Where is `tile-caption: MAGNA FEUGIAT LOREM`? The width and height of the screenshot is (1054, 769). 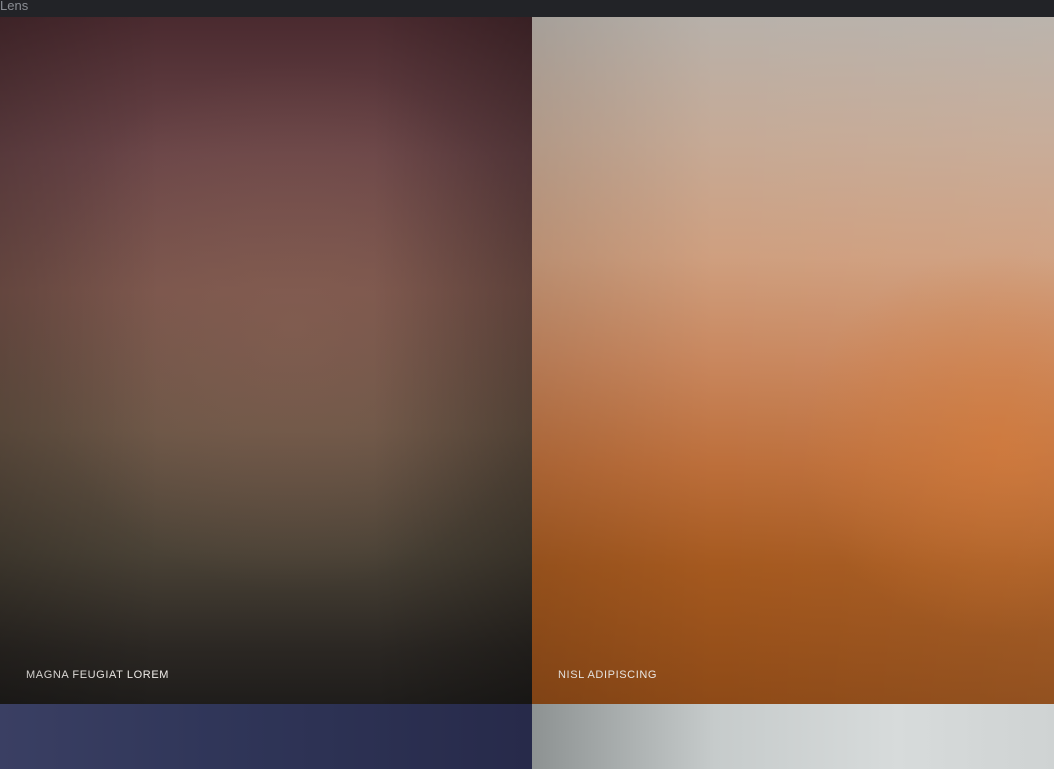
tile-caption: MAGNA FEUGIAT LOREM is located at coordinates (98, 675).